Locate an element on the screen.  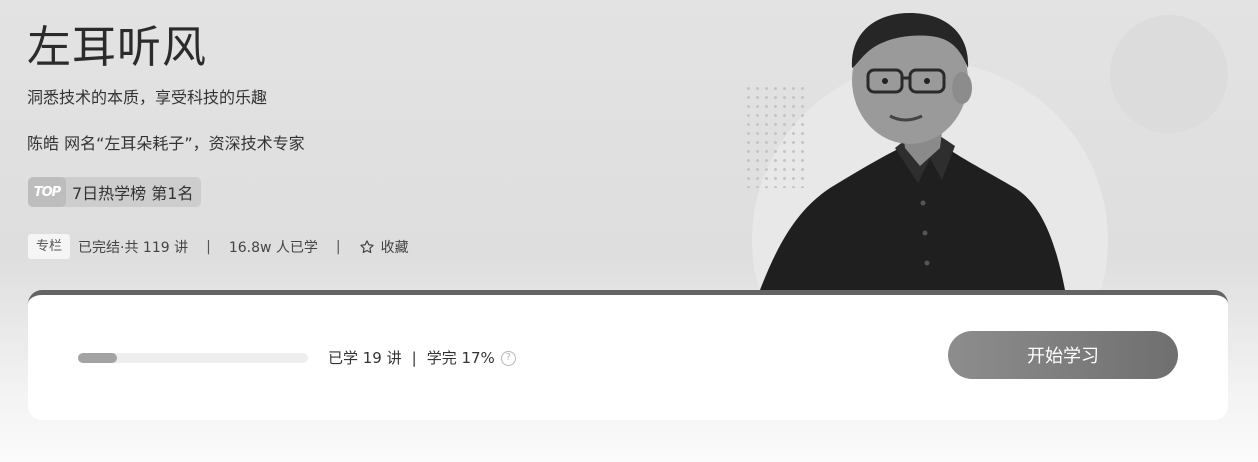
learner-count: 16.8w 人已学 is located at coordinates (273, 247).